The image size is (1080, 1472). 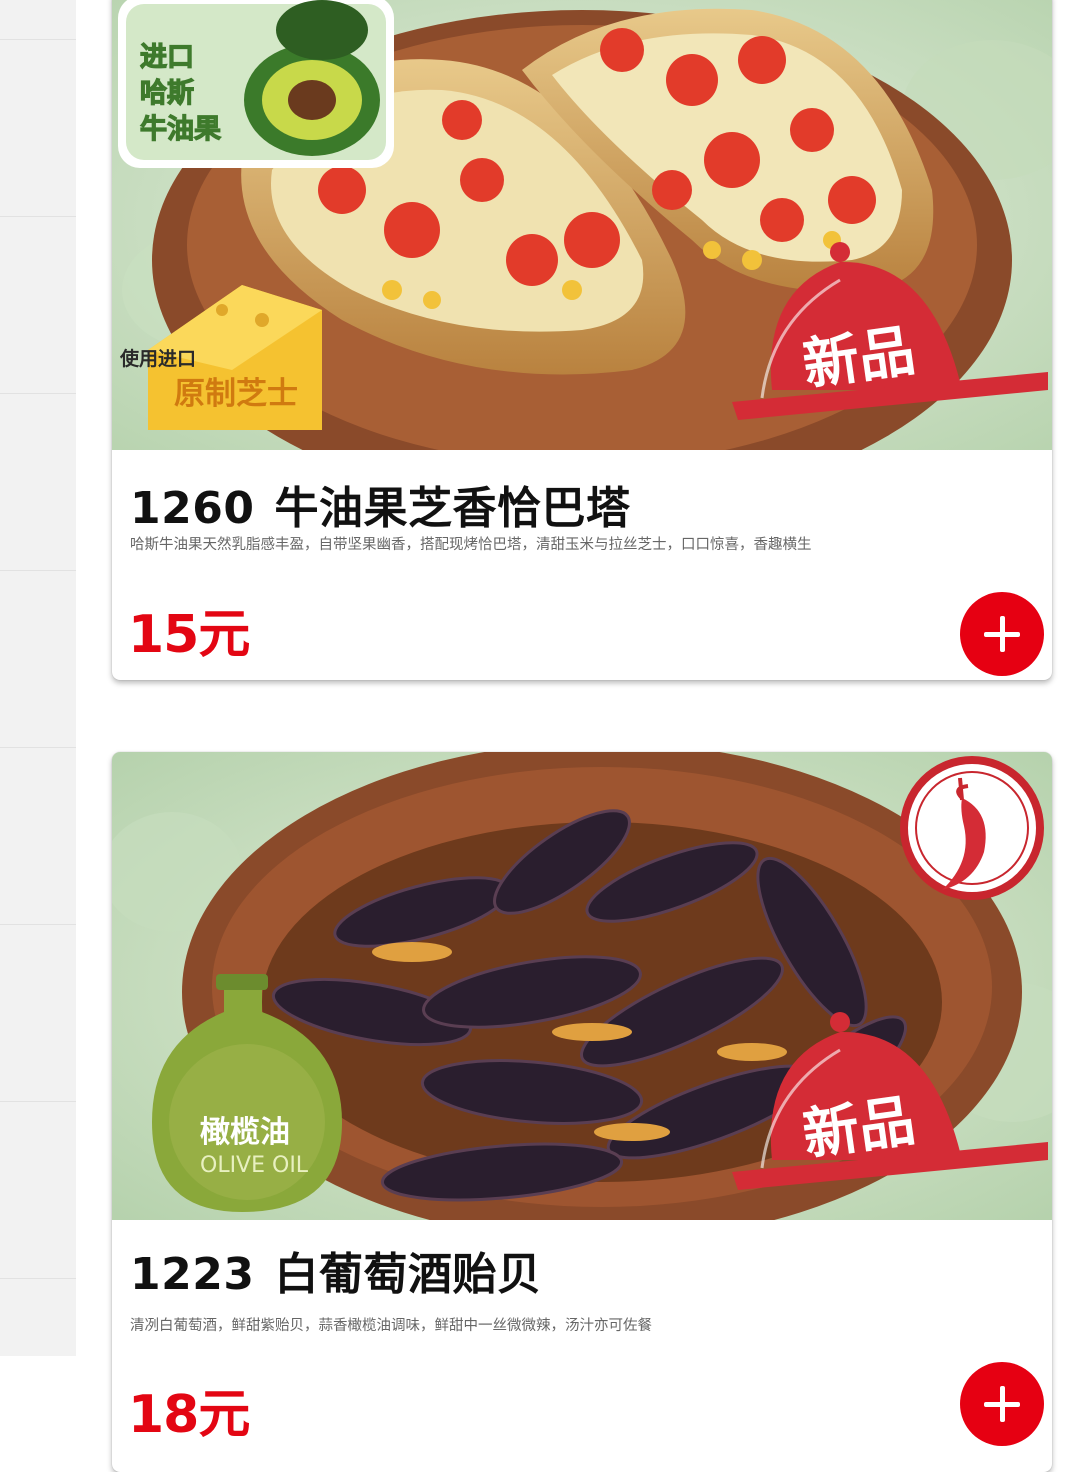 I want to click on olive-oil-badge-cn: 橄榄油, so click(x=245, y=1132).